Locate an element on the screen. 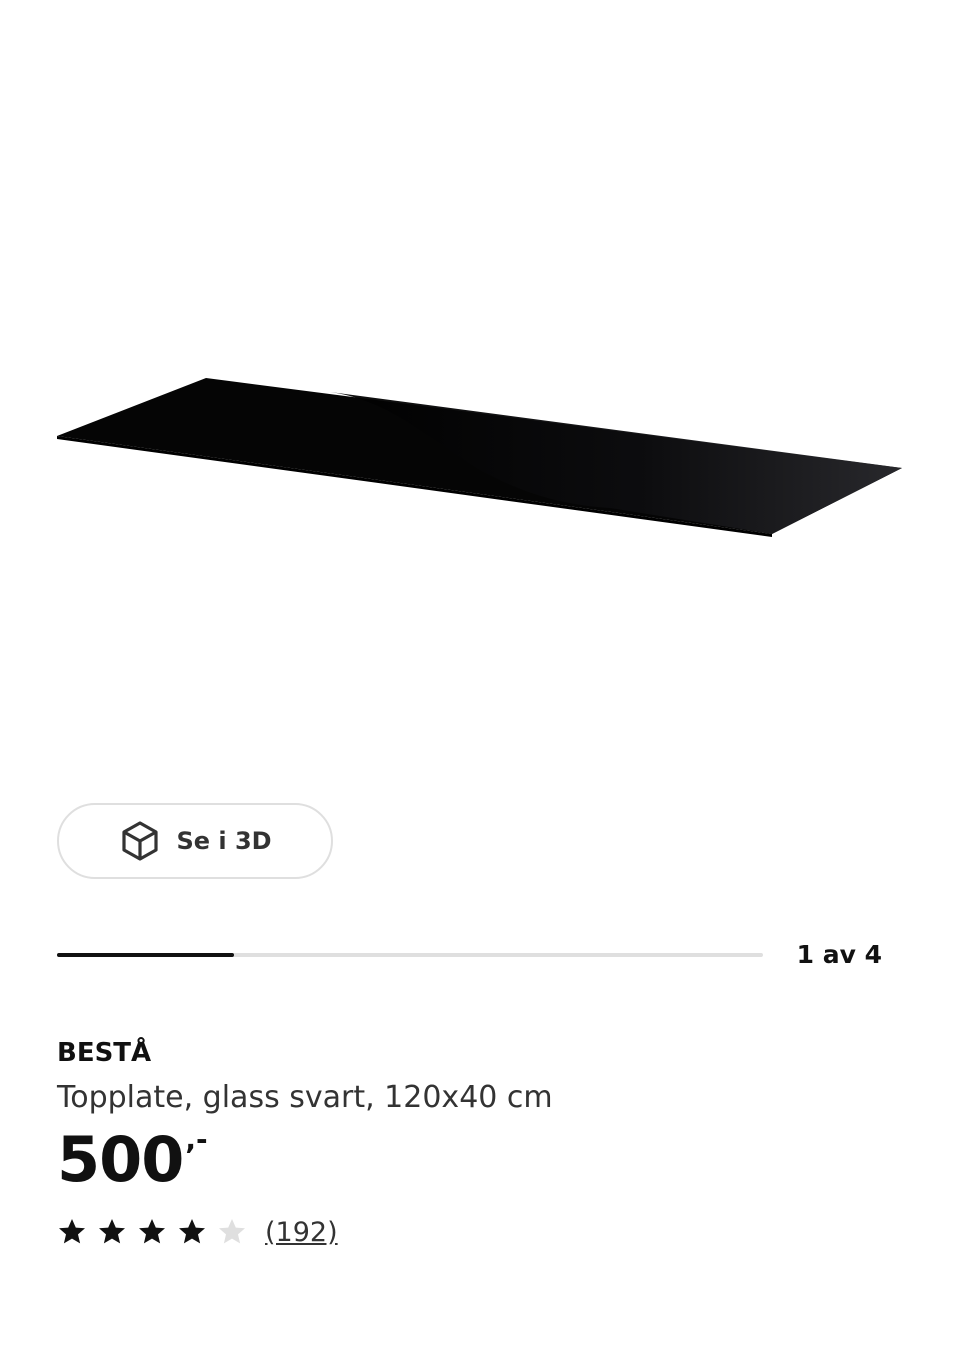 The width and height of the screenshot is (960, 1368). carousel-progress-bar is located at coordinates (410, 955).